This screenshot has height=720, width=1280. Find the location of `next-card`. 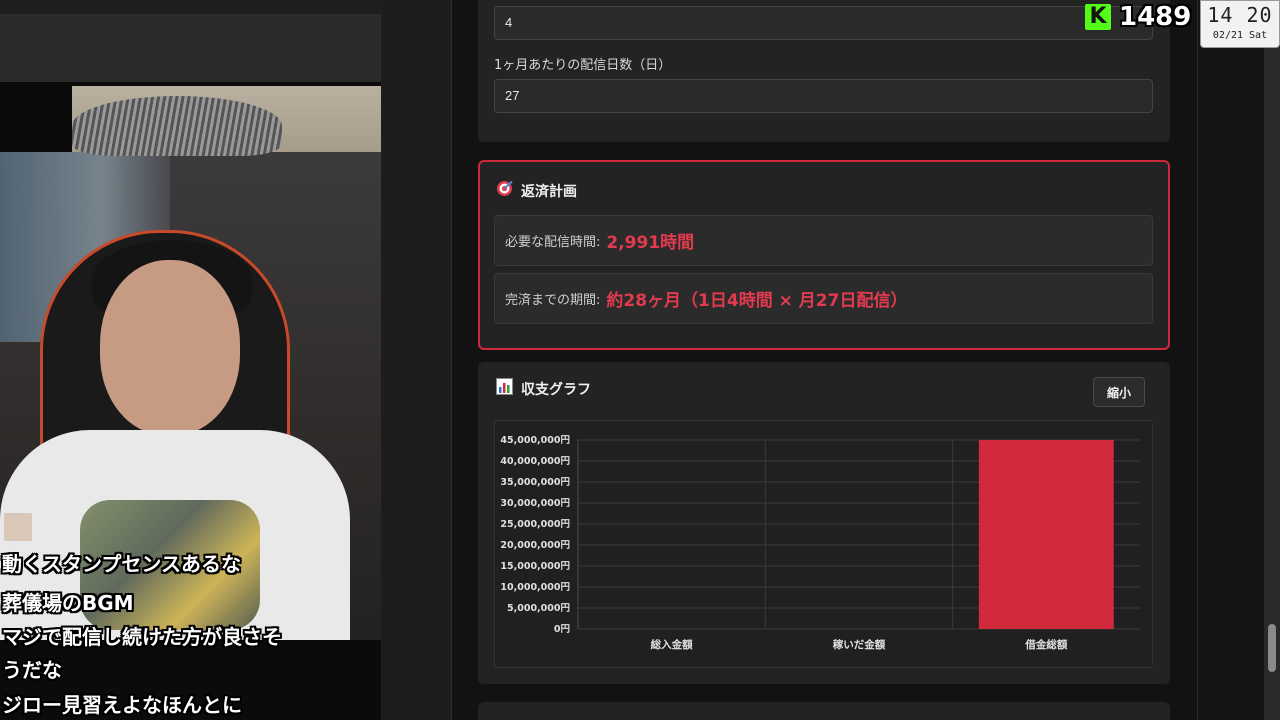

next-card is located at coordinates (824, 711).